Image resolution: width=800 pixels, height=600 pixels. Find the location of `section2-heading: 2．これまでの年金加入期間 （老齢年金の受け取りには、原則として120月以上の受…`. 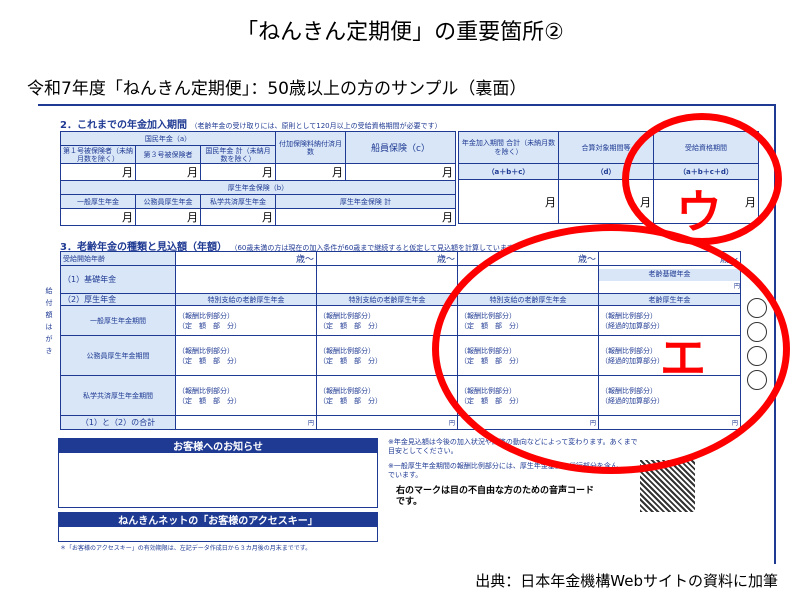

section2-heading: 2．これまでの年金加入期間 （老齢年金の受け取りには、原則として120月以上の受… is located at coordinates (251, 125).